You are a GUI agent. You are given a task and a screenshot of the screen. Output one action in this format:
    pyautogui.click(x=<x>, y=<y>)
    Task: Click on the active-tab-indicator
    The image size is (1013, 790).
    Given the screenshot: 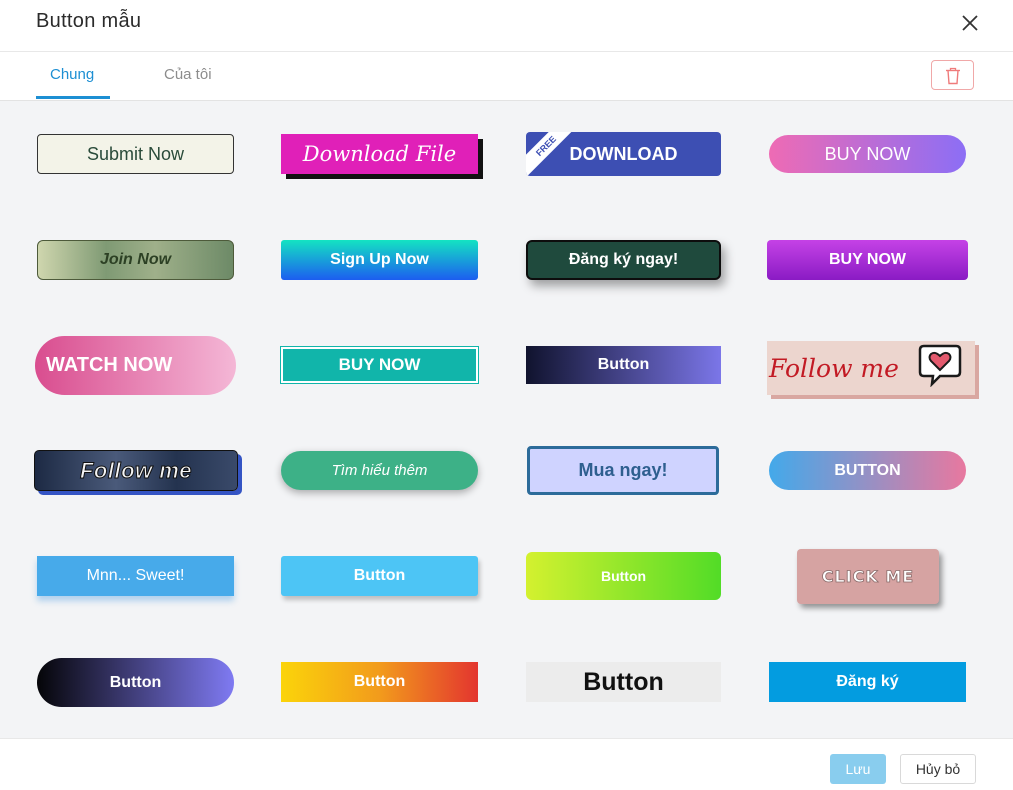 What is the action you would take?
    pyautogui.click(x=73, y=97)
    